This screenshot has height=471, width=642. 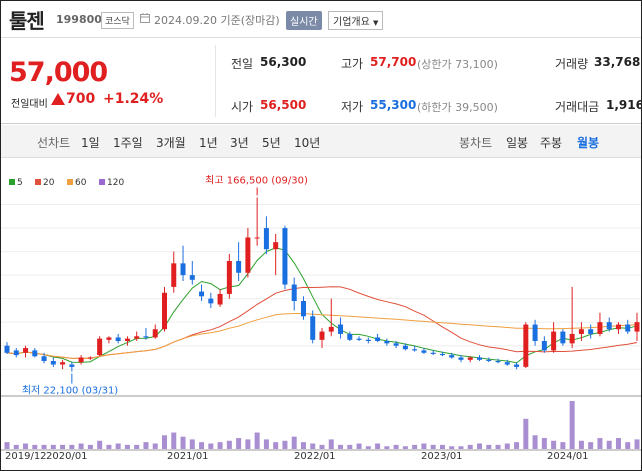 What do you see at coordinates (457, 64) in the screenshot?
I see `upper-limit: (상한가 73,100)` at bounding box center [457, 64].